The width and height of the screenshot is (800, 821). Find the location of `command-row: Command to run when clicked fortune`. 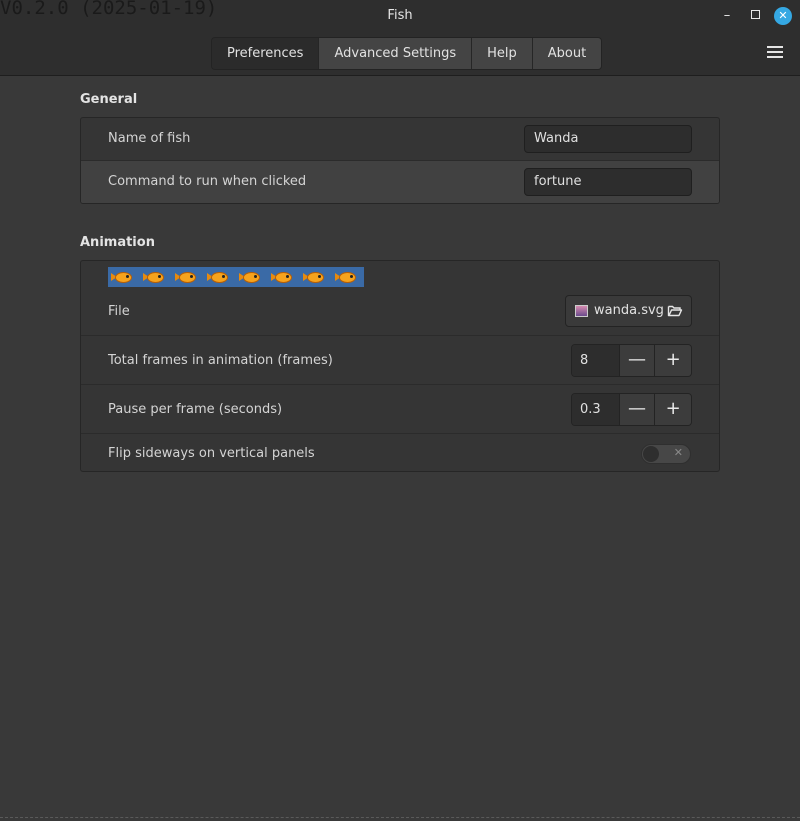

command-row: Command to run when clicked fortune is located at coordinates (400, 182).